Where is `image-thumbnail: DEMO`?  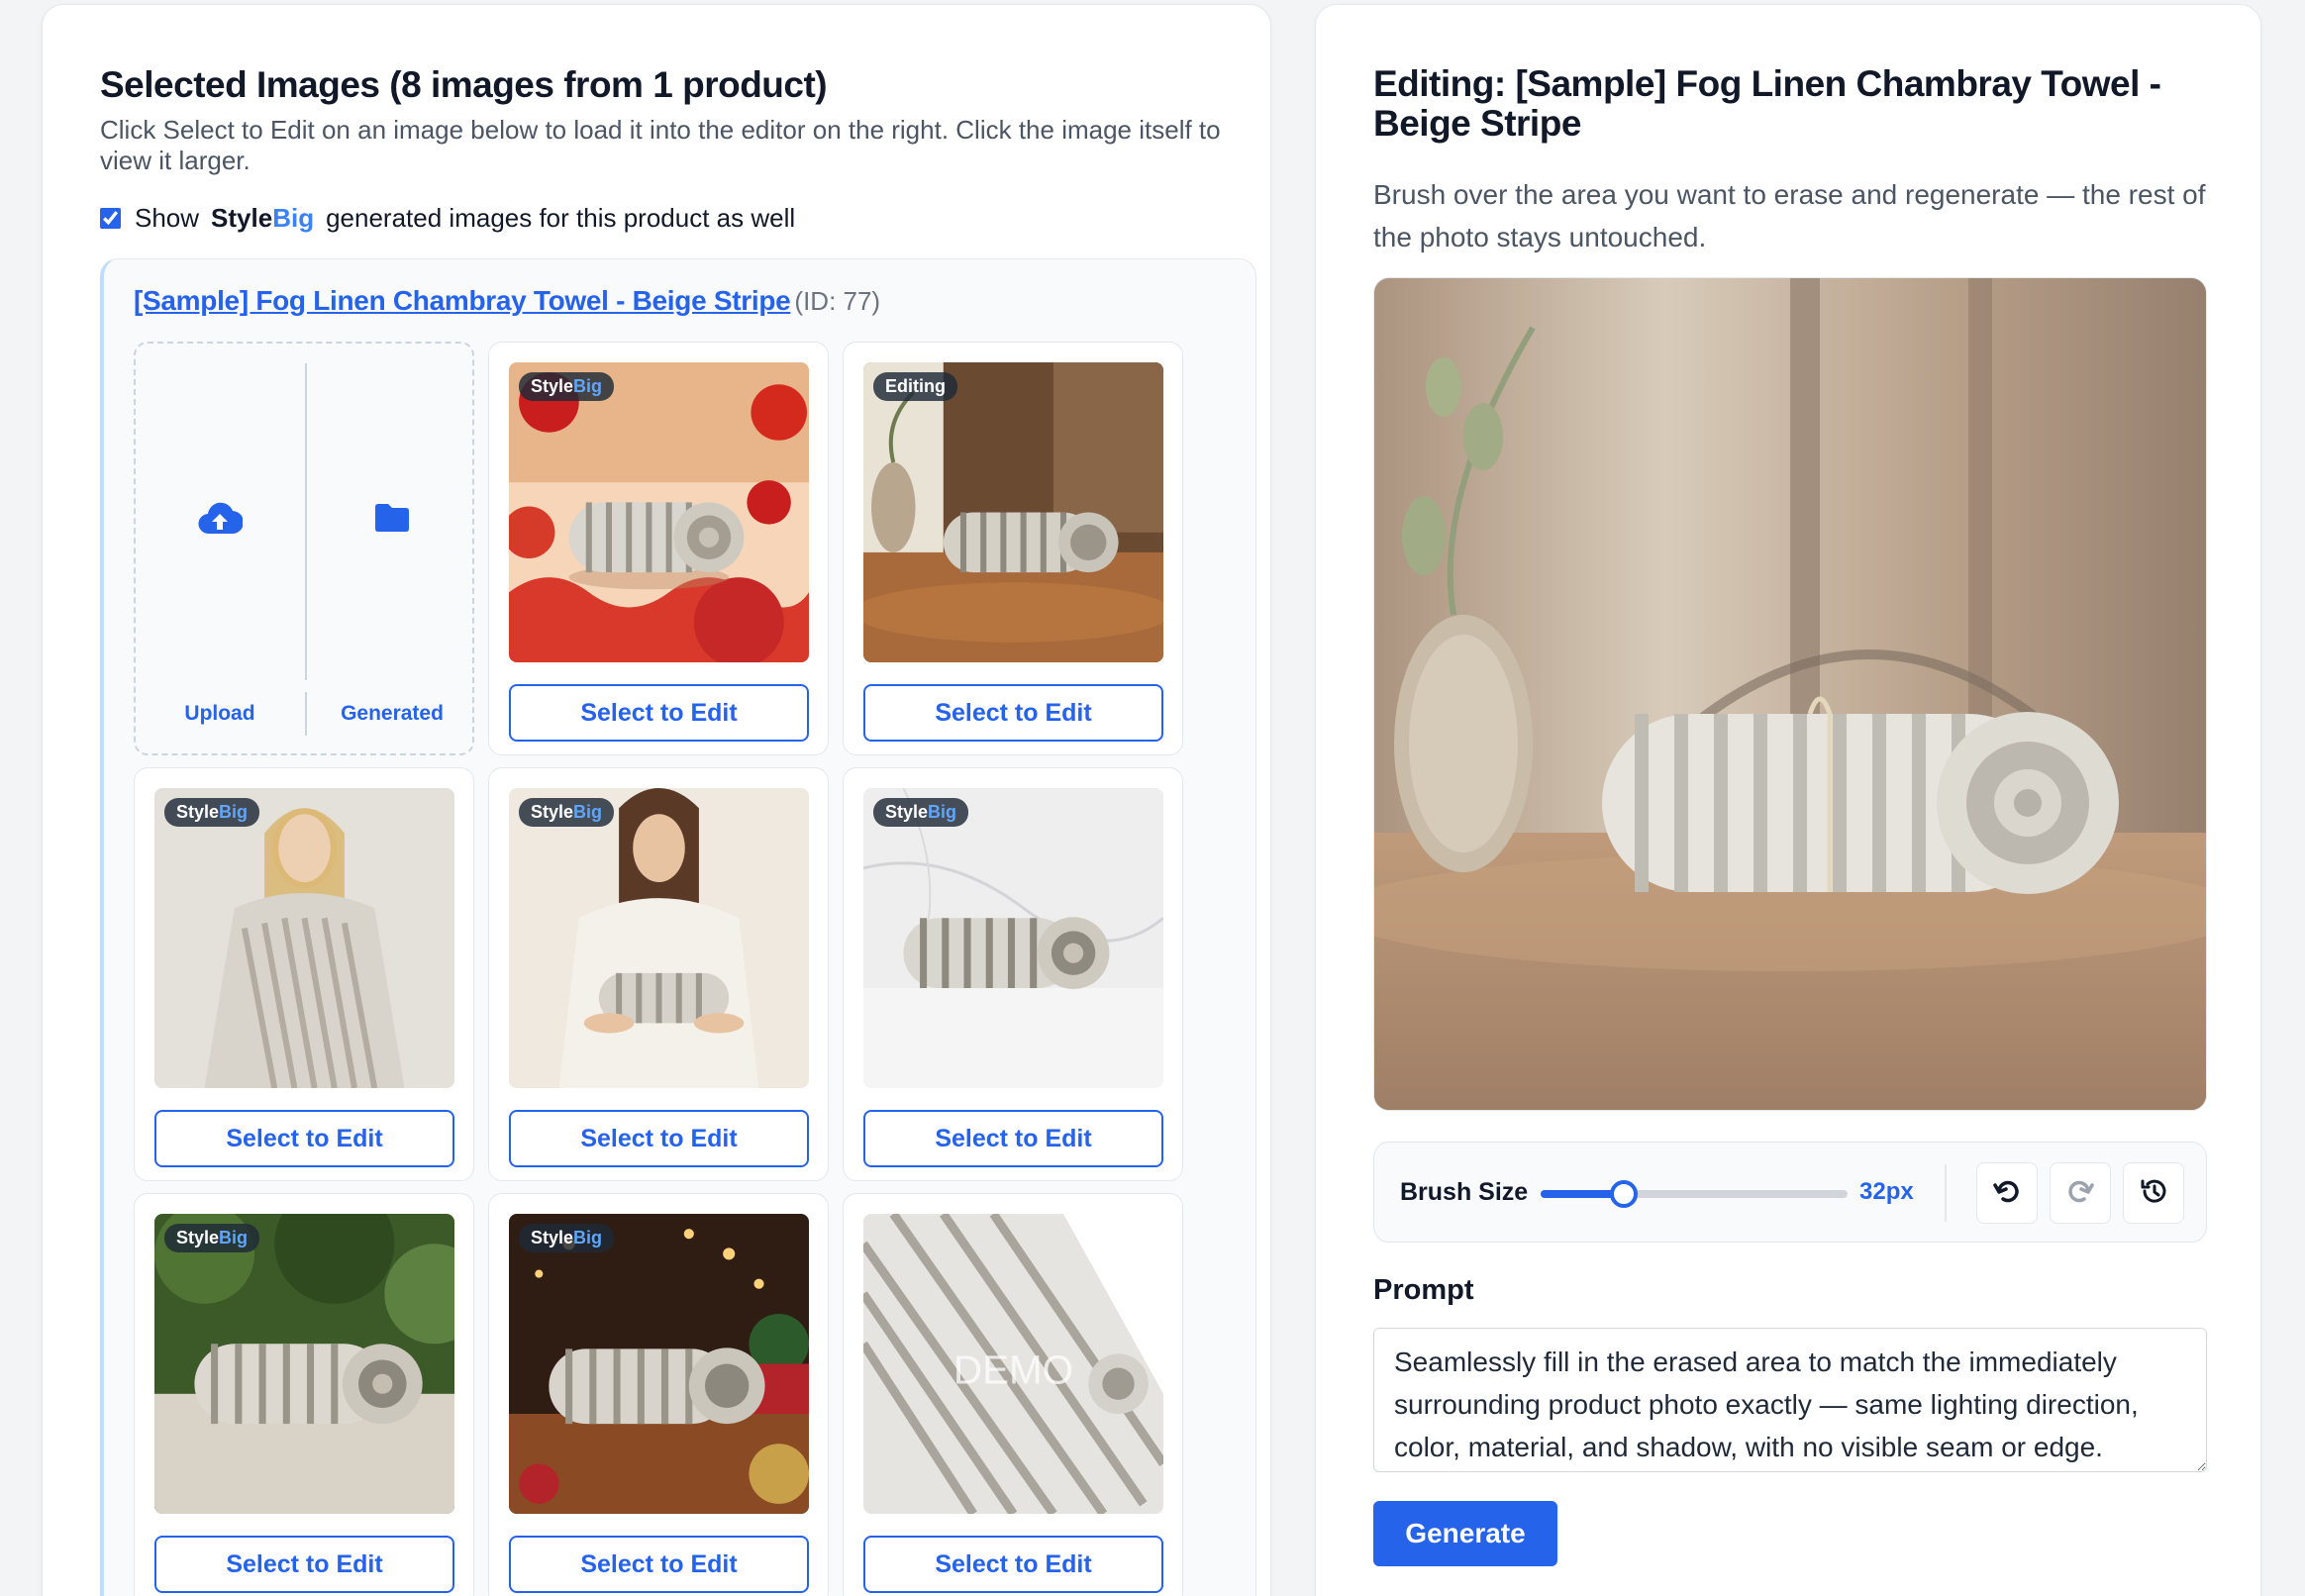 image-thumbnail: DEMO is located at coordinates (1013, 1364).